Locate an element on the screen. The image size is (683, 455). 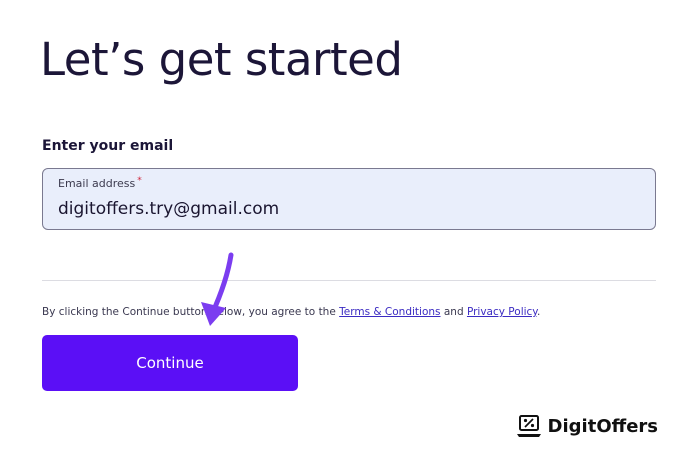
watermark-brand: DigitOffers is located at coordinates (587, 426).